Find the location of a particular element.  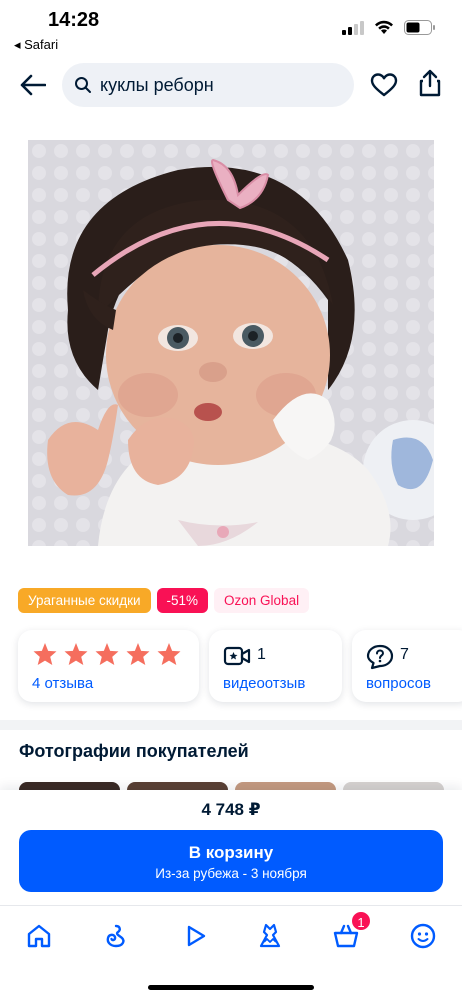

search-icon is located at coordinates (83, 85).